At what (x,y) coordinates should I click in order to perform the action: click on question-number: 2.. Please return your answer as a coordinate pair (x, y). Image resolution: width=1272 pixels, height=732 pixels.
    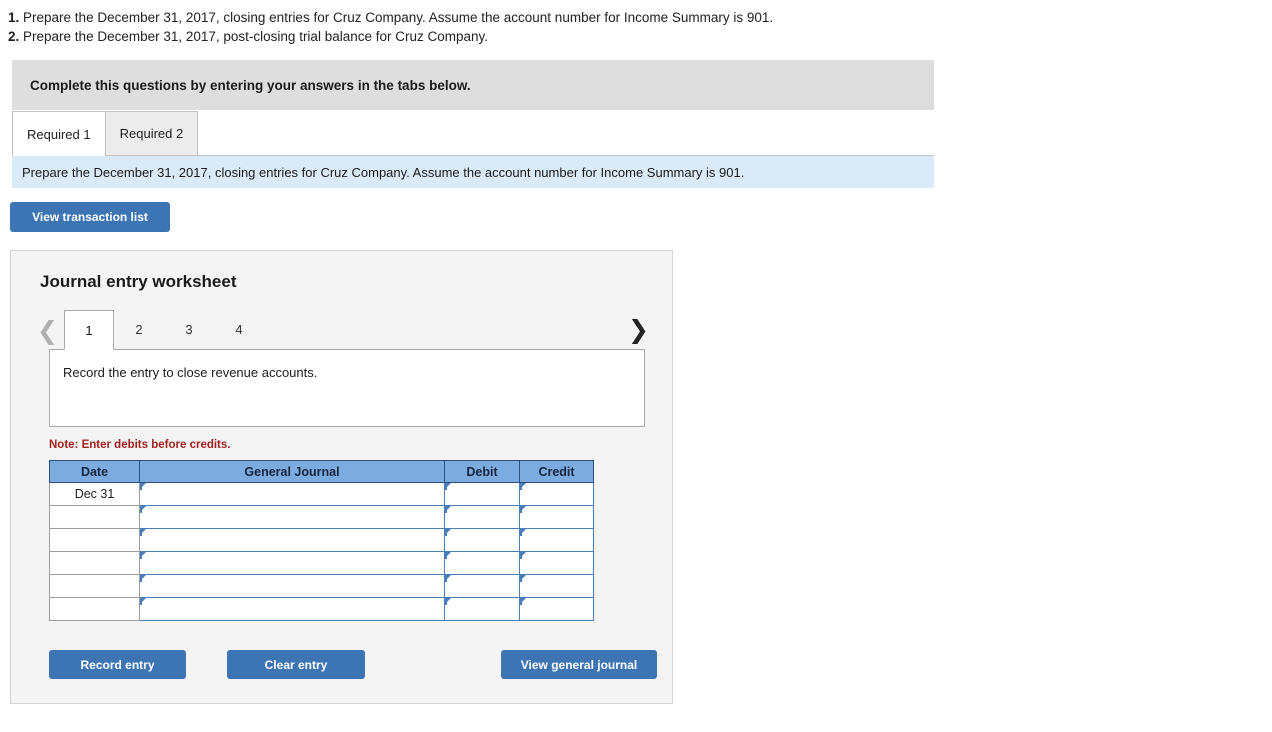
    Looking at the image, I should click on (14, 36).